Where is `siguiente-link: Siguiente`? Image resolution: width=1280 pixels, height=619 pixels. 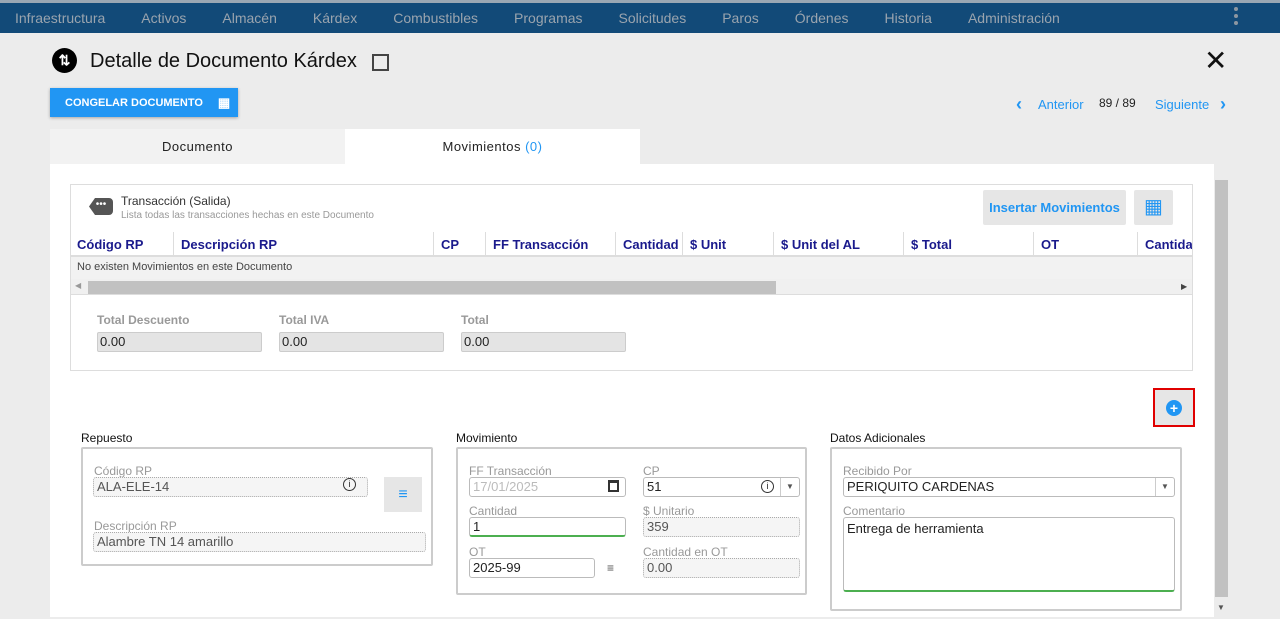
siguiente-link: Siguiente is located at coordinates (1182, 104).